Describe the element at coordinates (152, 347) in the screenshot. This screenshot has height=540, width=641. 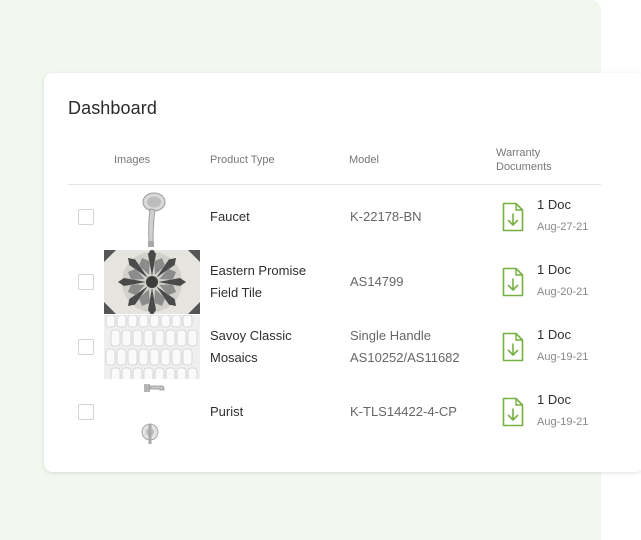
I see `mosaic-tile-image` at that location.